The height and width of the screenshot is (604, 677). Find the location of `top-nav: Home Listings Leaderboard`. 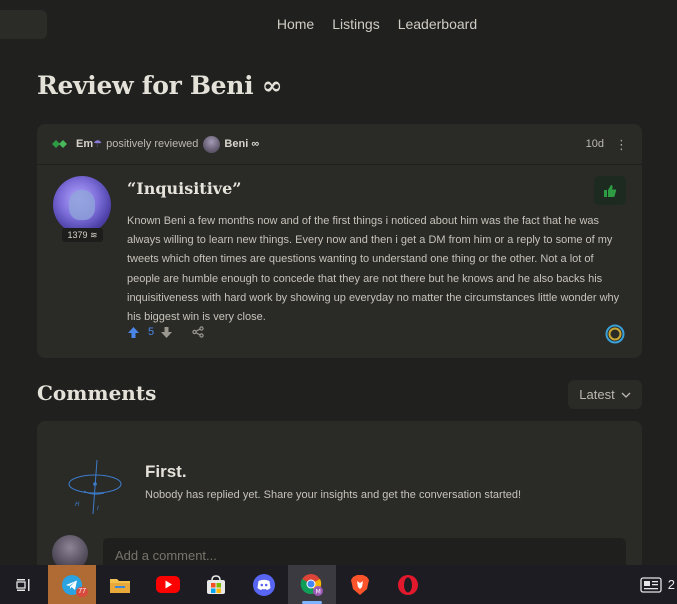

top-nav: Home Listings Leaderboard is located at coordinates (338, 24).